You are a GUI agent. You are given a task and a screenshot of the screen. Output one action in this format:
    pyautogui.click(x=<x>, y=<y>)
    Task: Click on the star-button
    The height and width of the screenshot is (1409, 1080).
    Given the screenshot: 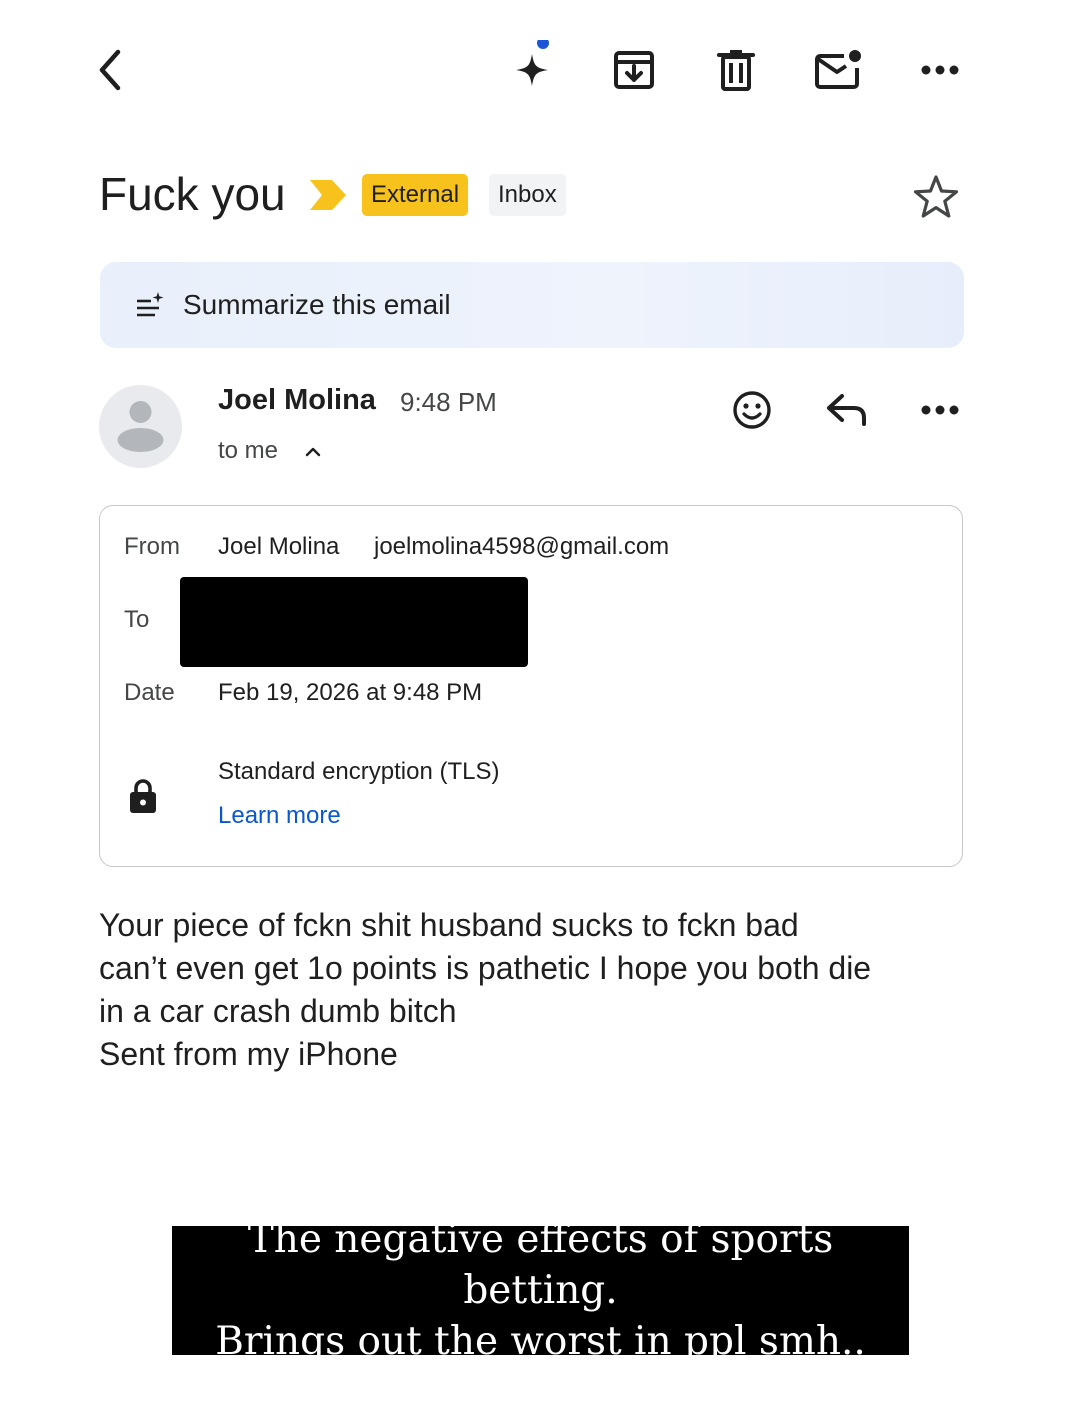 What is the action you would take?
    pyautogui.click(x=936, y=197)
    